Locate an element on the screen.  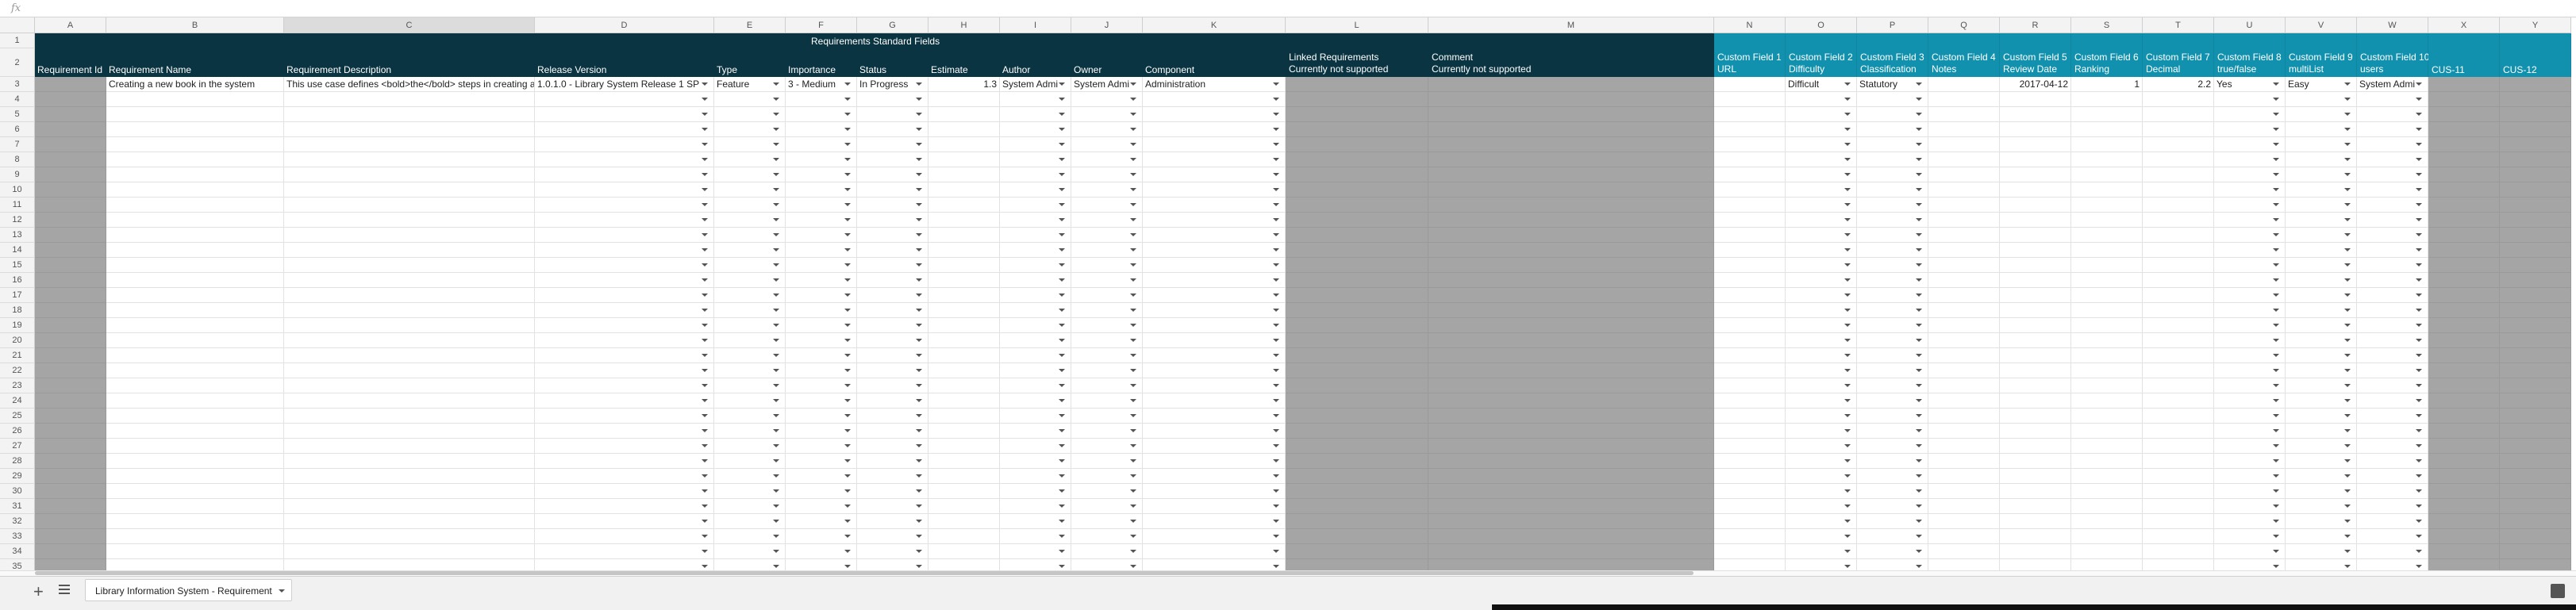
cell-k10 is located at coordinates (1214, 190).